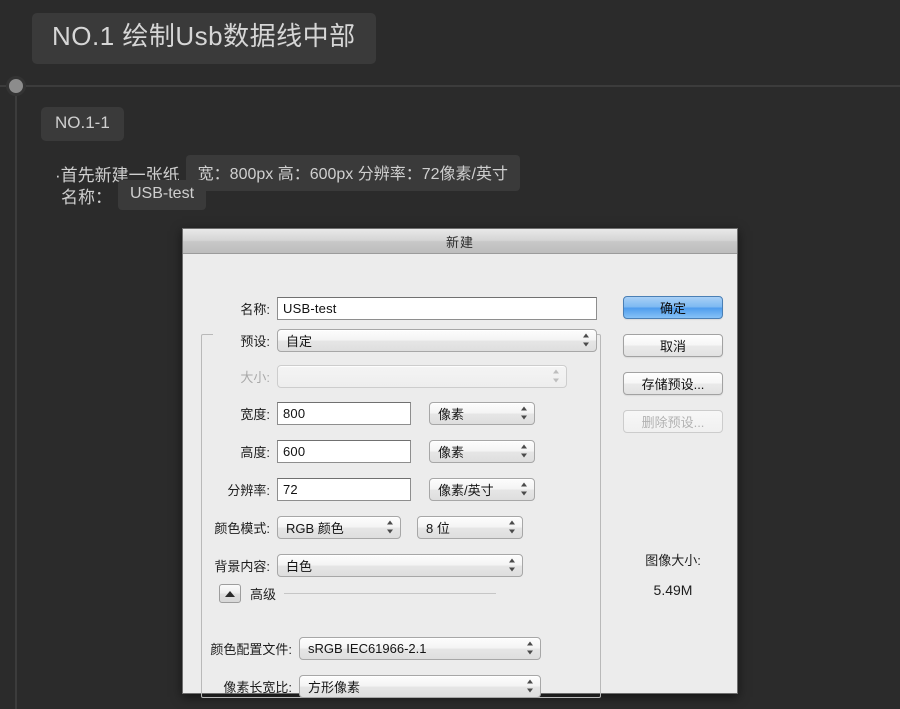 This screenshot has width=900, height=709. What do you see at coordinates (16, 86) in the screenshot?
I see `timeline-node-dot` at bounding box center [16, 86].